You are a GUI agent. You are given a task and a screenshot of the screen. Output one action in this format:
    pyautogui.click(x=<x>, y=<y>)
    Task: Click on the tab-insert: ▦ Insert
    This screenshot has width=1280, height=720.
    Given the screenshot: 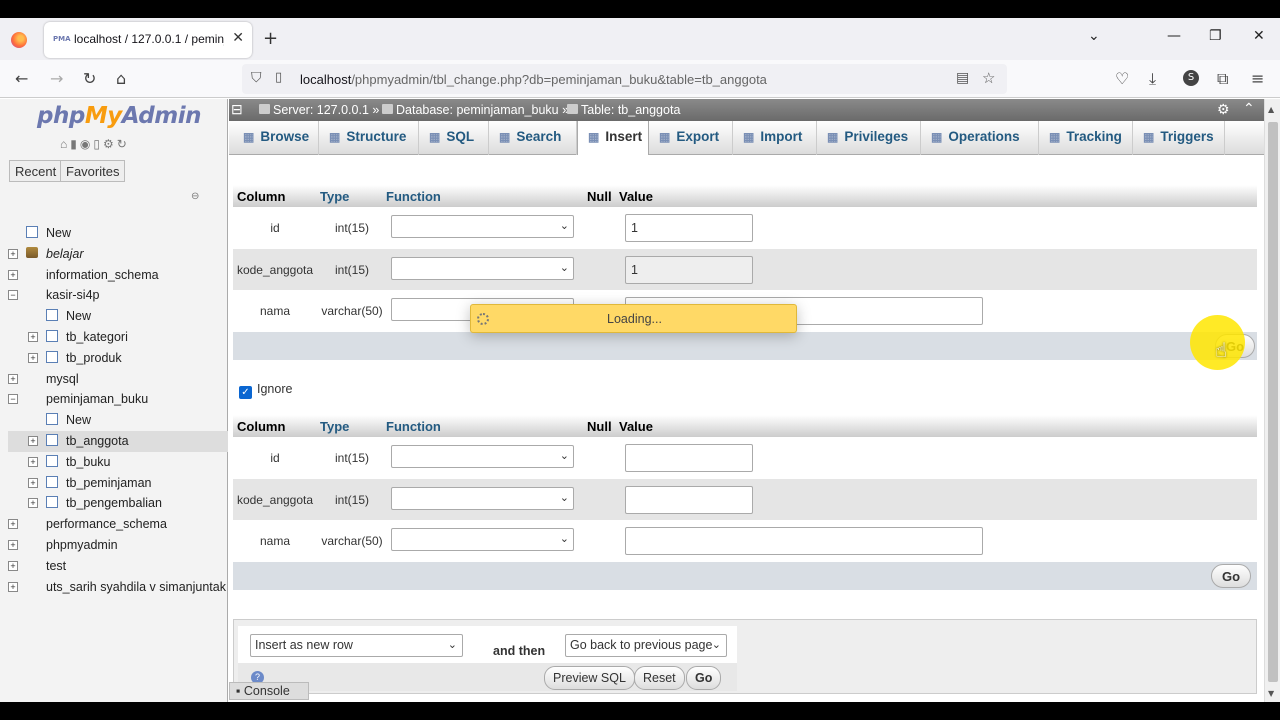 What is the action you would take?
    pyautogui.click(x=613, y=138)
    